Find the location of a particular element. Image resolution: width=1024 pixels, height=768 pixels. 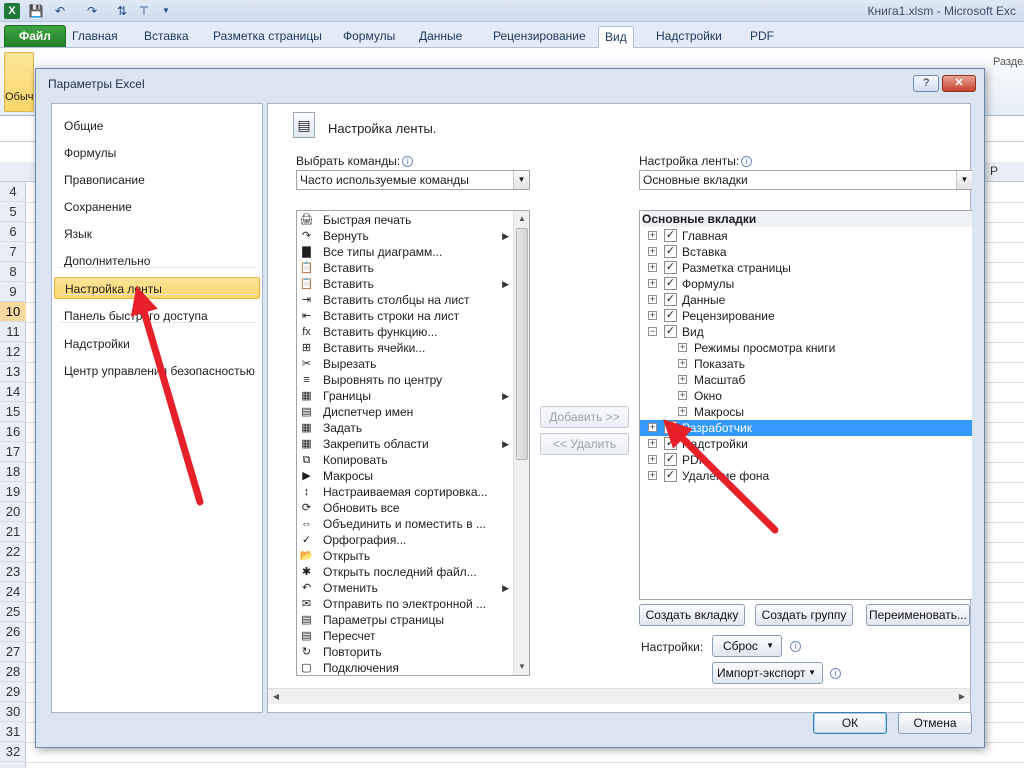

new-tab-button: Создать вкладку is located at coordinates (692, 615).